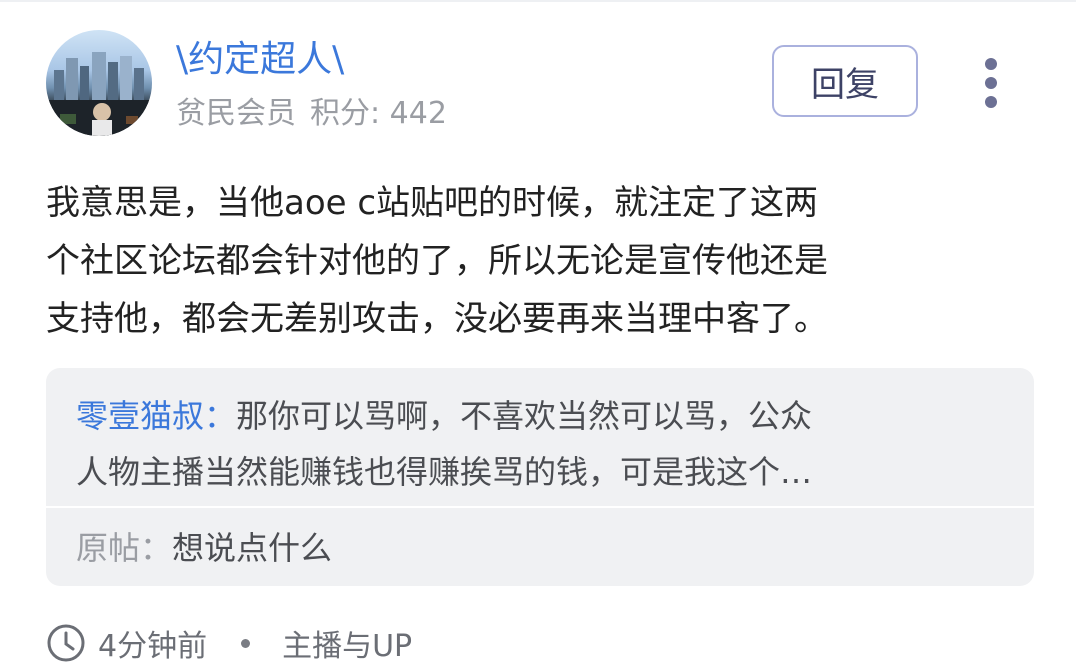  I want to click on avatar, so click(99, 83).